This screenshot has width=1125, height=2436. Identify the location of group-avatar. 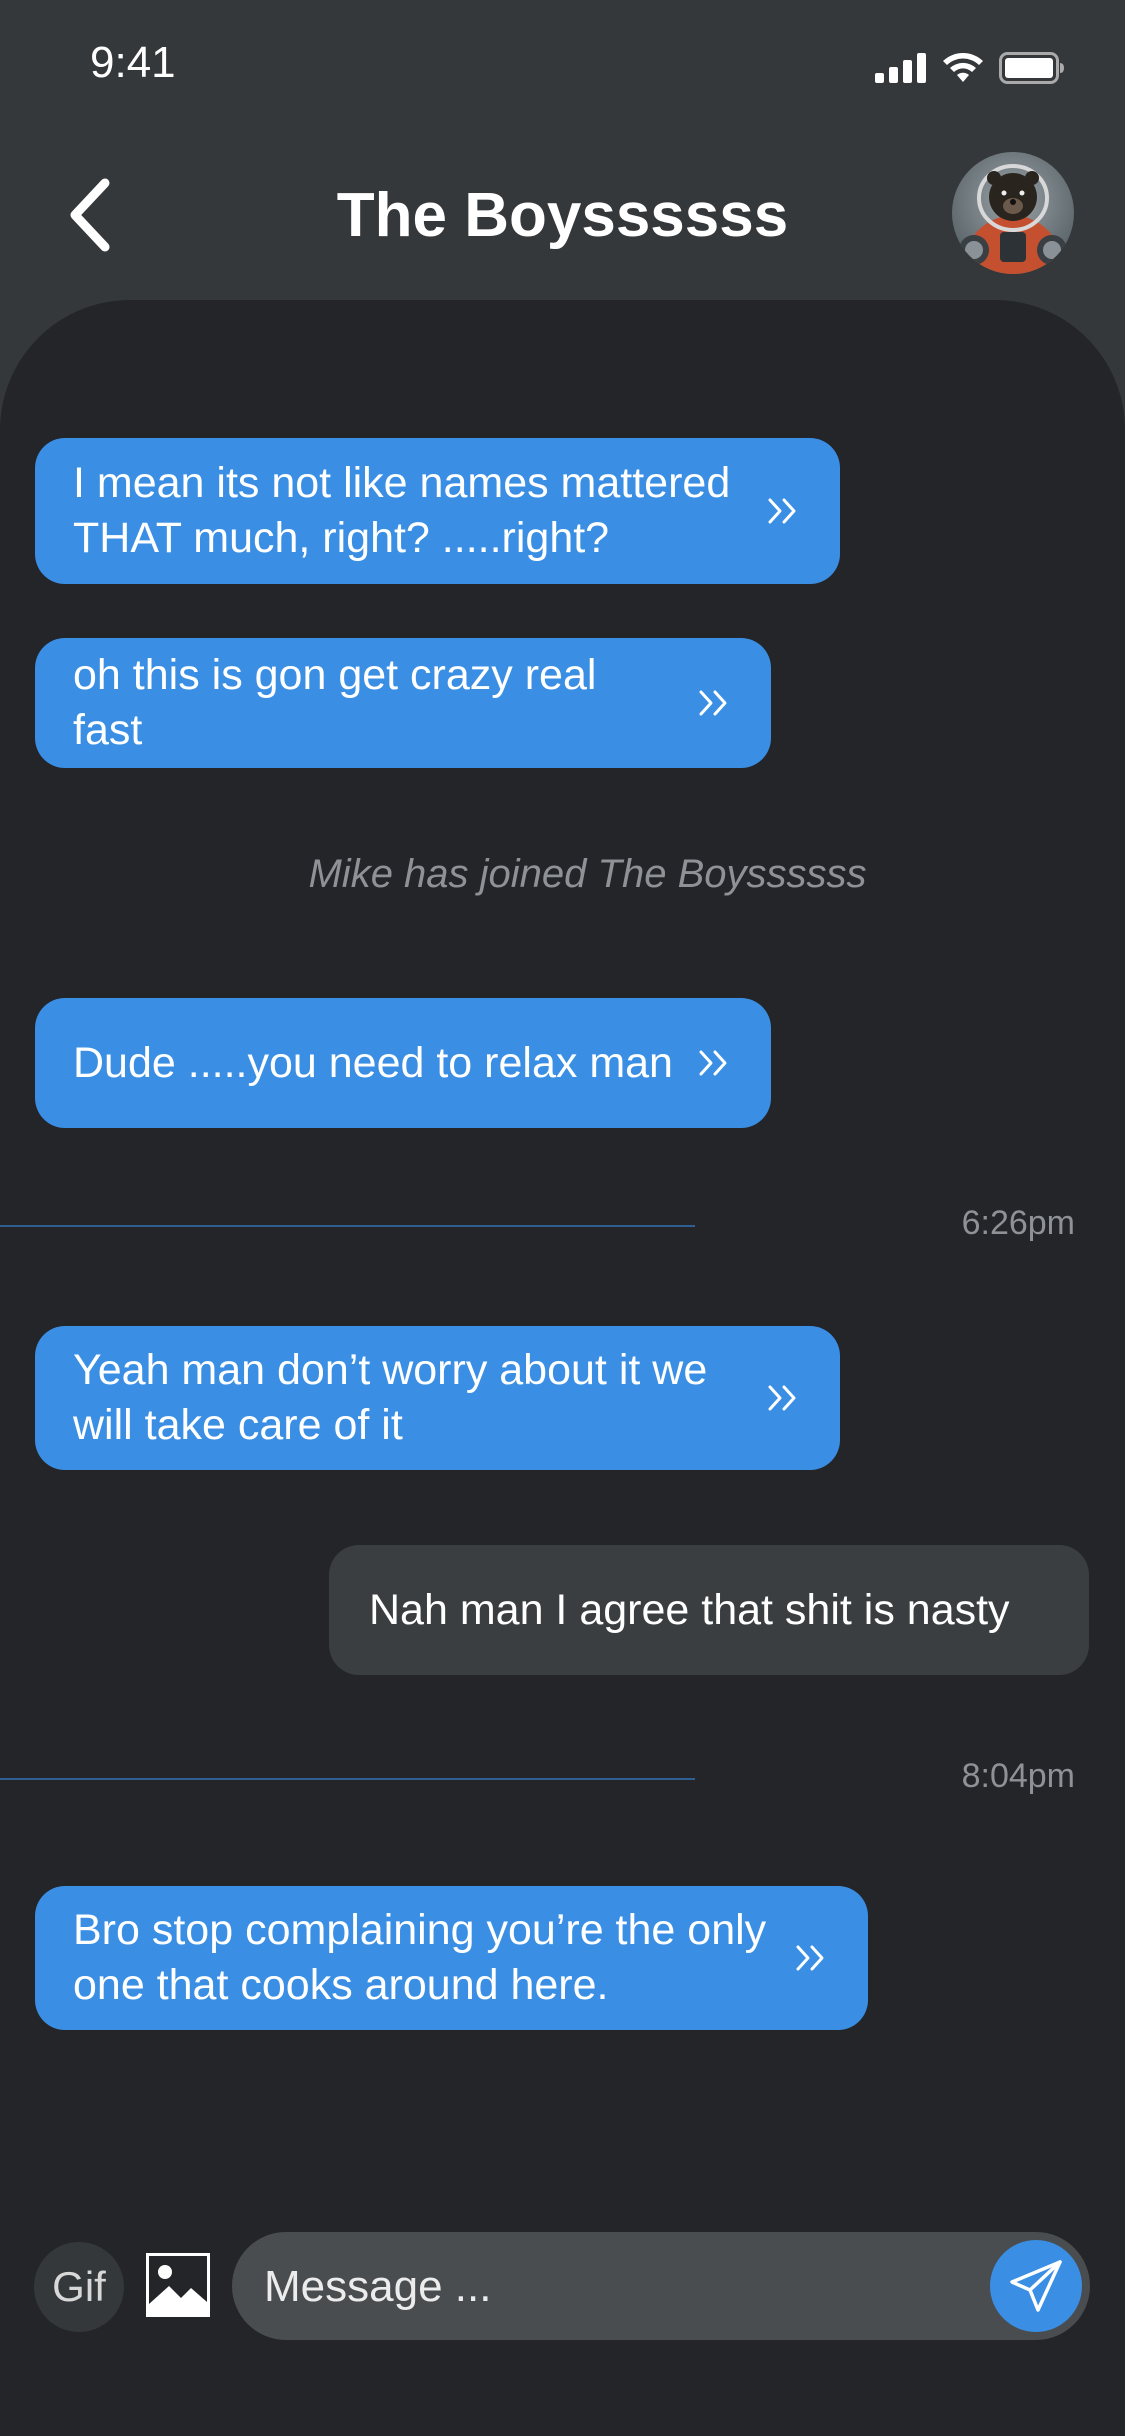
(1013, 213).